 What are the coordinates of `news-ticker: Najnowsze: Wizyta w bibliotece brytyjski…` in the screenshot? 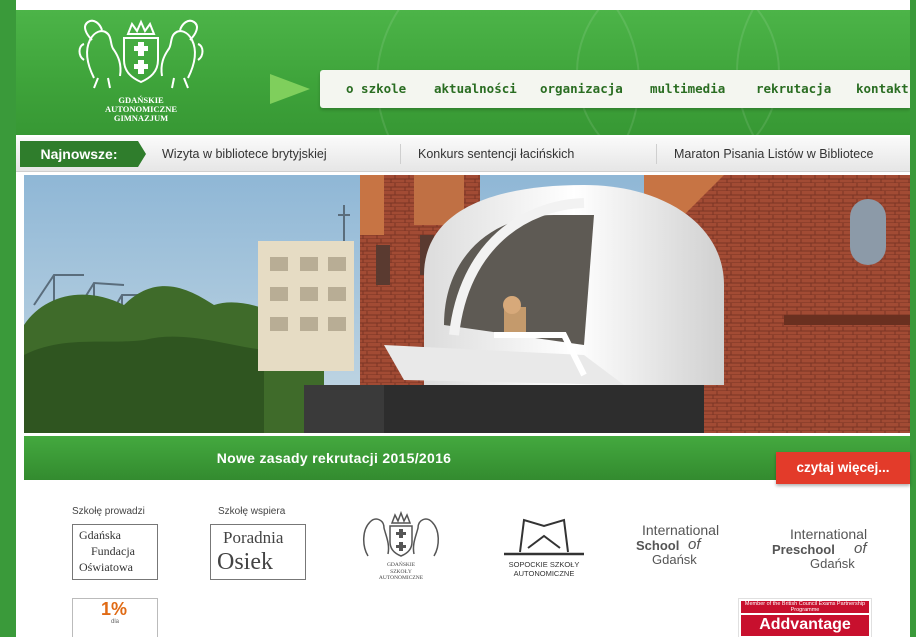 It's located at (463, 154).